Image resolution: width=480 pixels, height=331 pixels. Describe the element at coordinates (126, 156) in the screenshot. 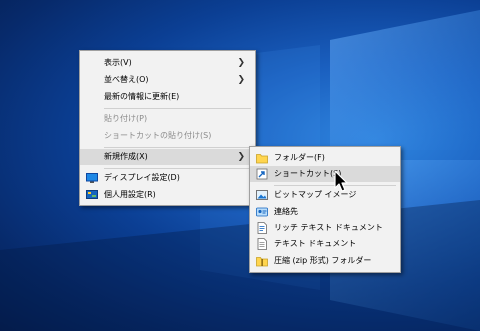

I see `menu-item-label: 新規作成(X)` at that location.